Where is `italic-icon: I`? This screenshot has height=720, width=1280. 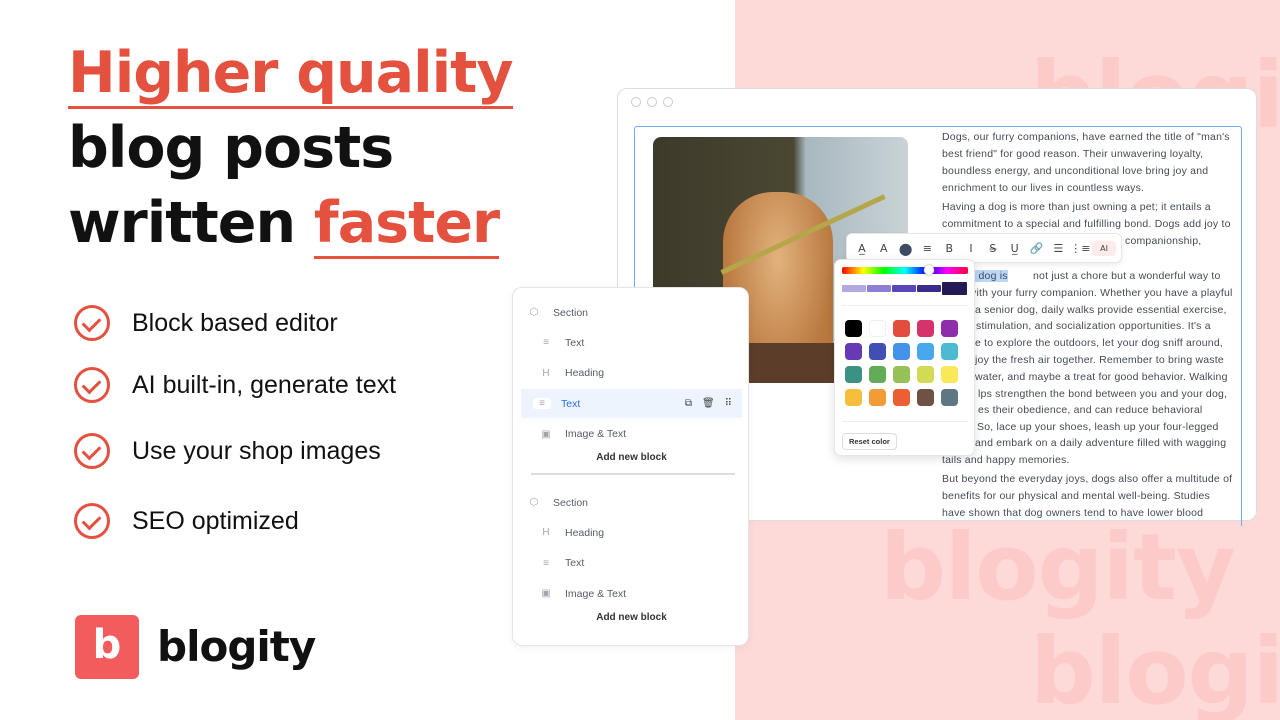 italic-icon: I is located at coordinates (971, 248).